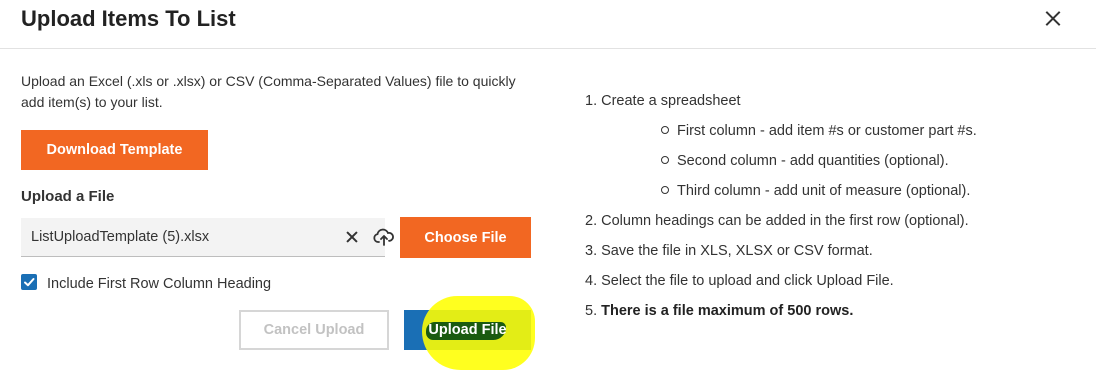 Image resolution: width=1096 pixels, height=372 pixels. Describe the element at coordinates (352, 237) in the screenshot. I see `clear-icon` at that location.